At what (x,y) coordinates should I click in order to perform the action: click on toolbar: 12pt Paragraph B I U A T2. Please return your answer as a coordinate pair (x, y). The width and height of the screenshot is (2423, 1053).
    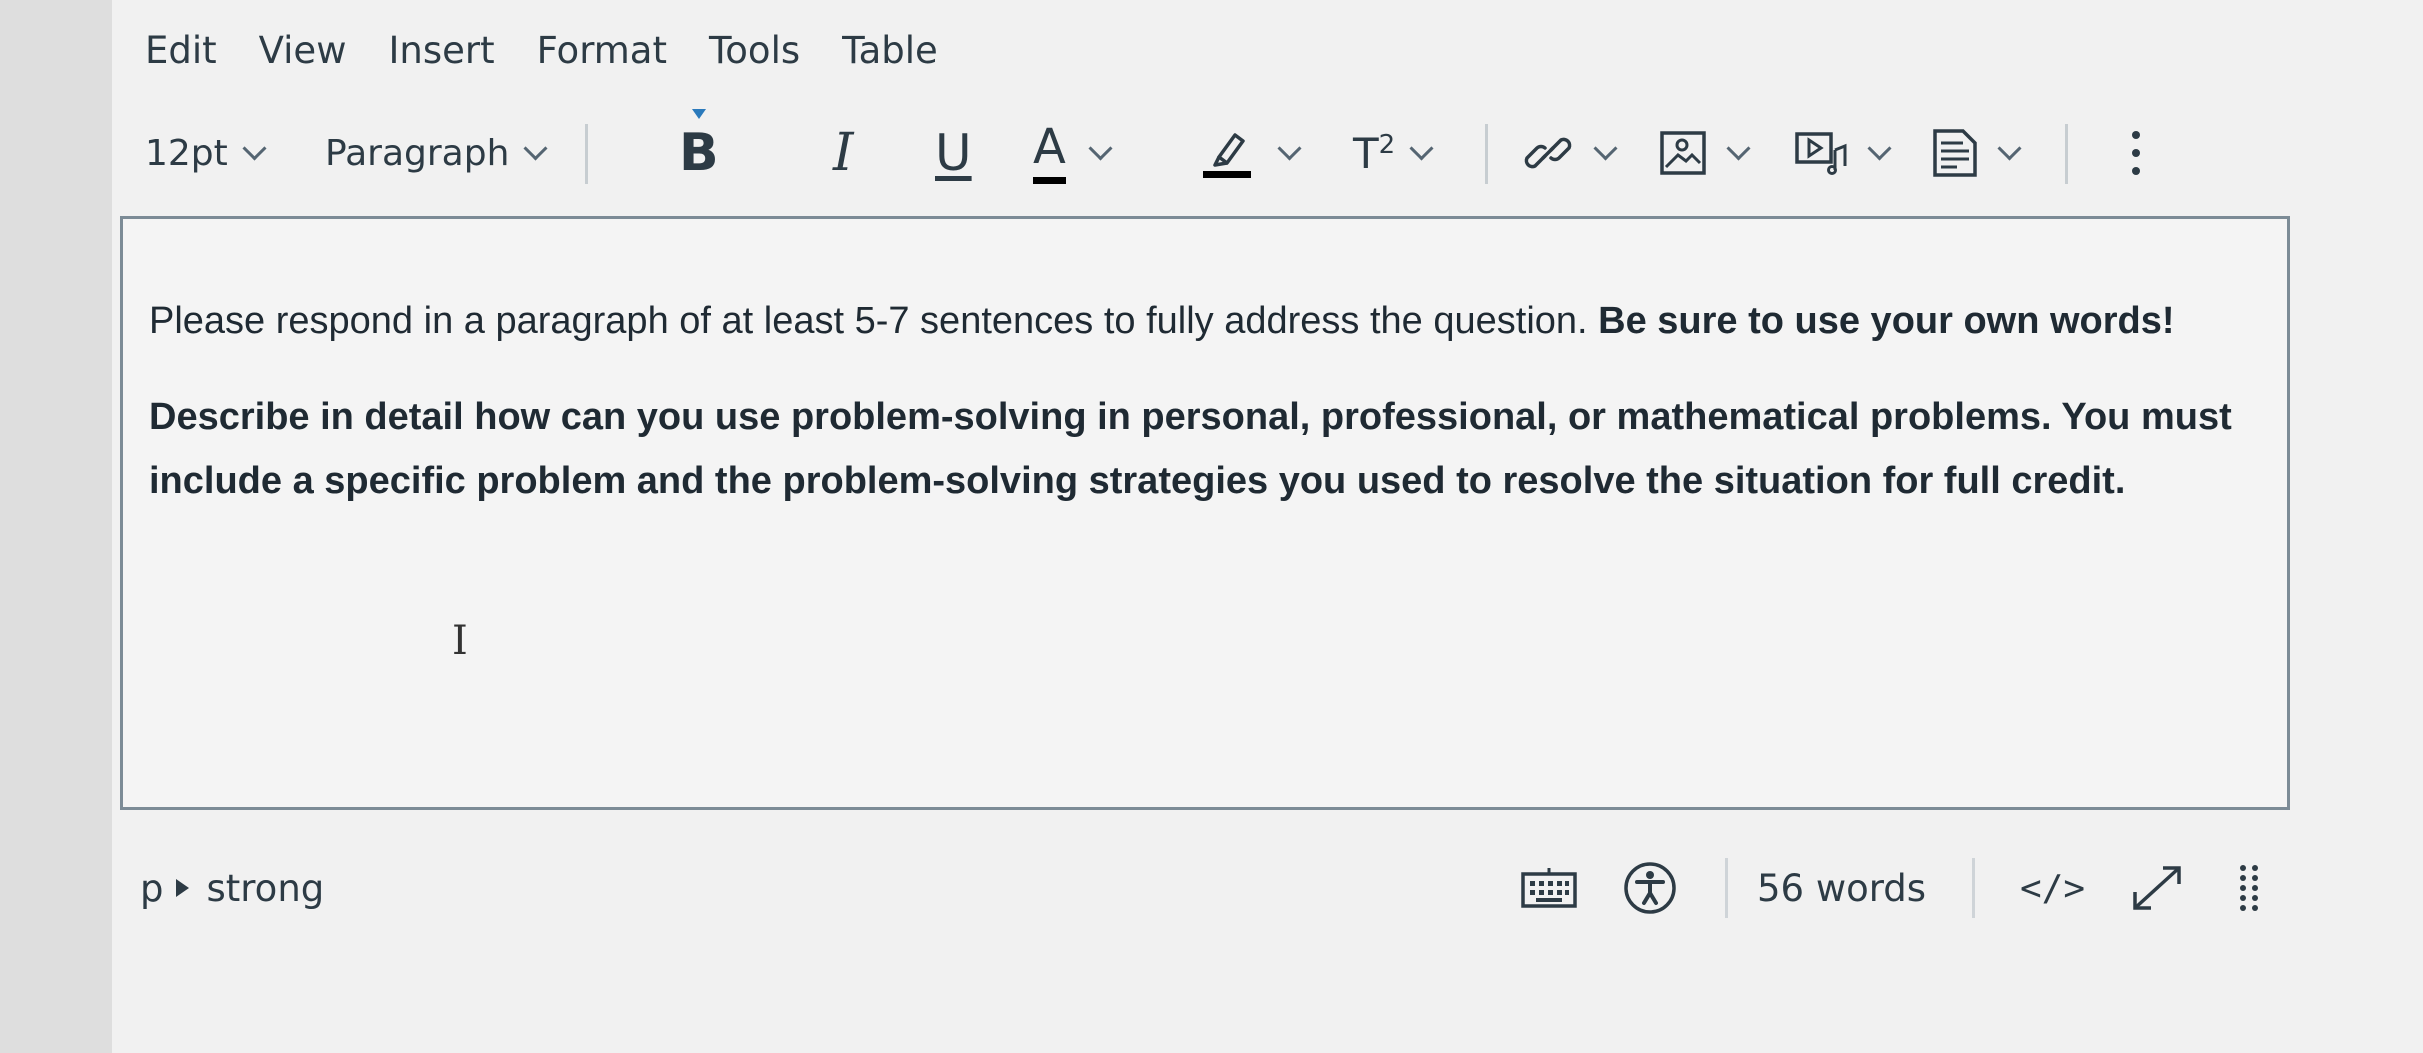
    Looking at the image, I should click on (1225, 151).